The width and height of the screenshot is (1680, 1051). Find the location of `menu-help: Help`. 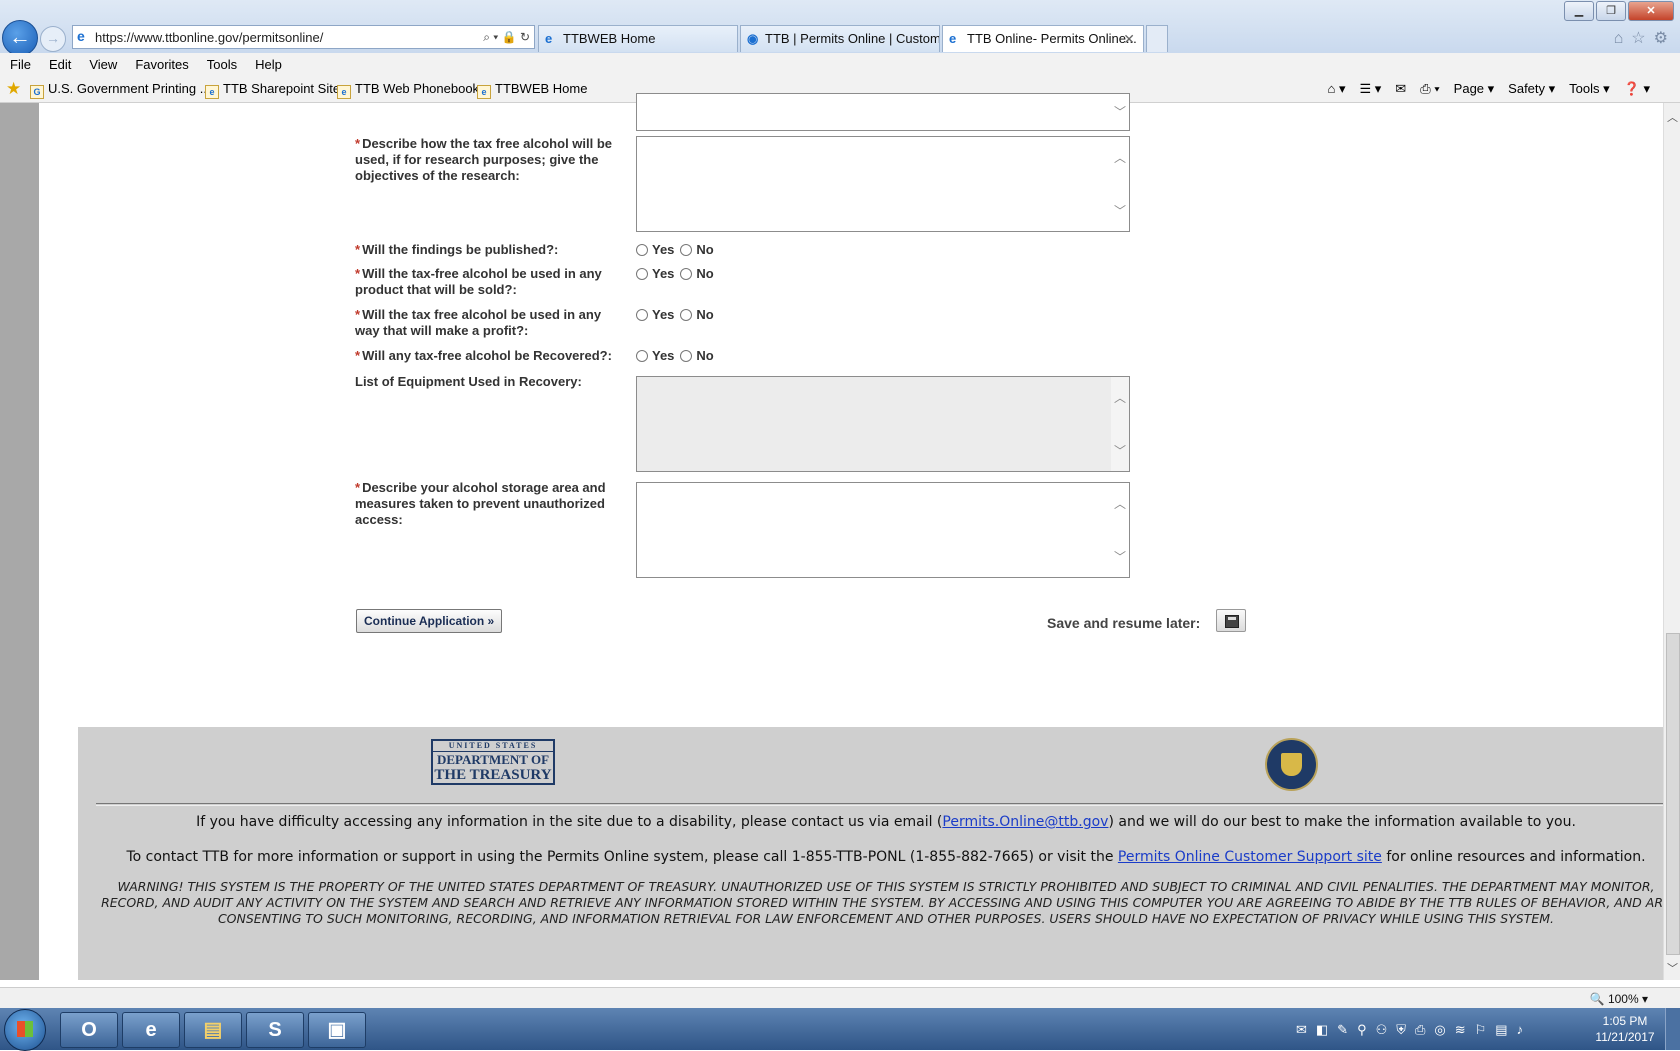

menu-help: Help is located at coordinates (267, 62).